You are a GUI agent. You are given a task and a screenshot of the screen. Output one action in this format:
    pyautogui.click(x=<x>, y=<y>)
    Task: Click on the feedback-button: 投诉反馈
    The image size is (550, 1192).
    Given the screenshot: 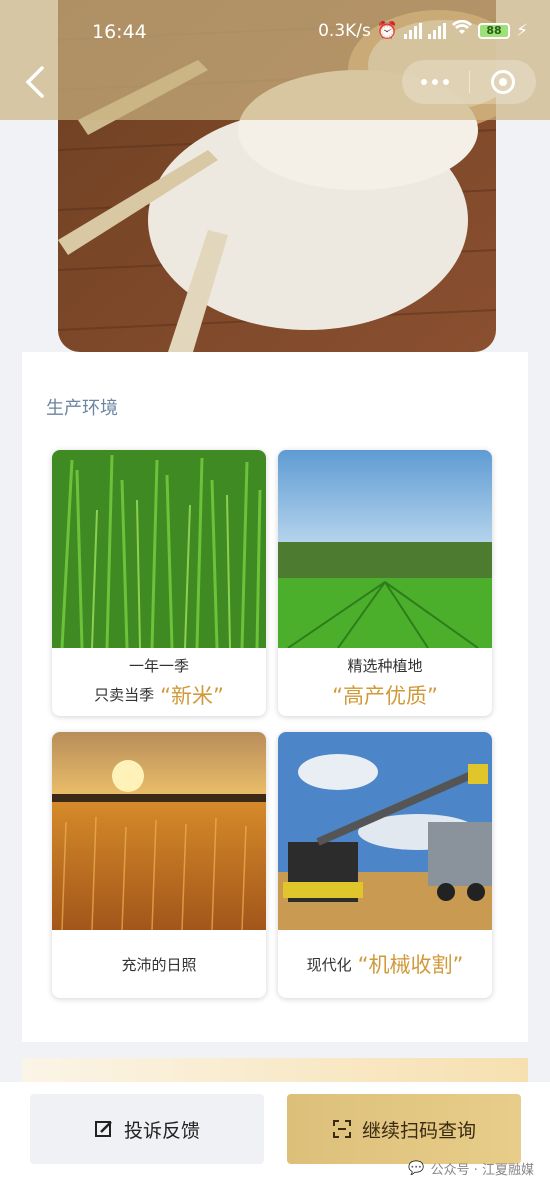 What is the action you would take?
    pyautogui.click(x=147, y=1129)
    